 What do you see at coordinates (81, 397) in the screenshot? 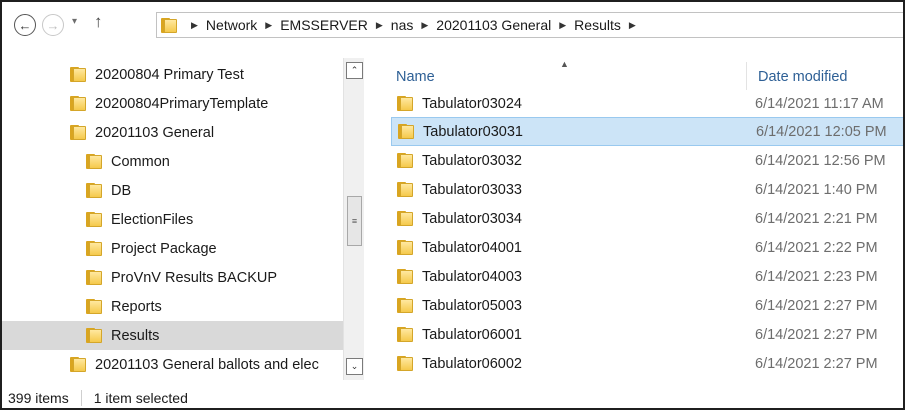
I see `status-divider` at bounding box center [81, 397].